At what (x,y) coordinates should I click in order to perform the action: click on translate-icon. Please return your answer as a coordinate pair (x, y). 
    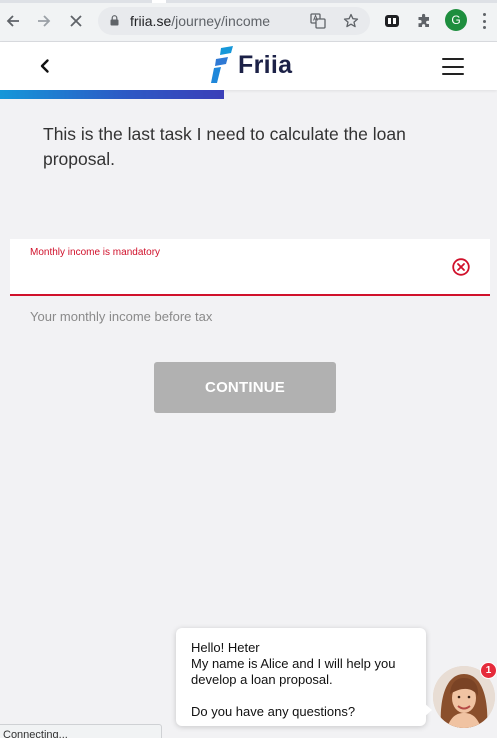
    Looking at the image, I should click on (318, 21).